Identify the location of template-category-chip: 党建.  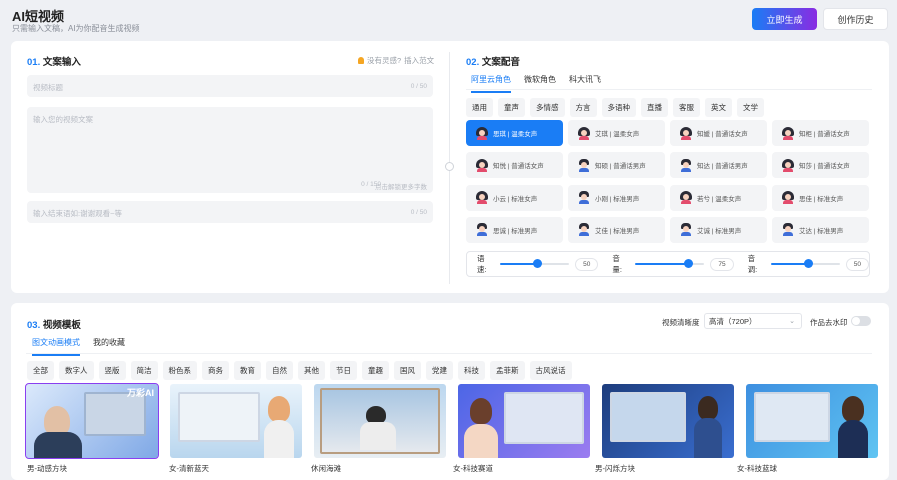
(439, 370).